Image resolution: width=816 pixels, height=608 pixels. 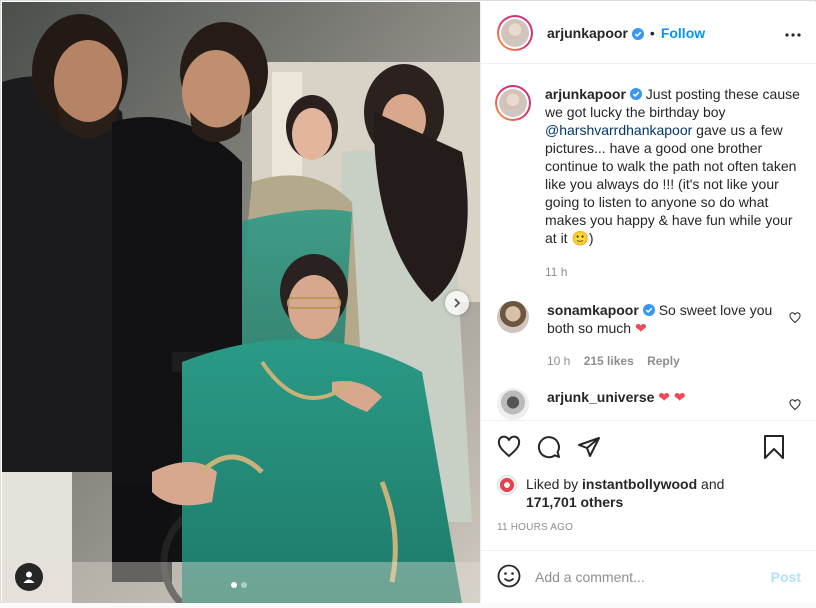 I want to click on liker-username: instantbollywood, so click(x=639, y=484).